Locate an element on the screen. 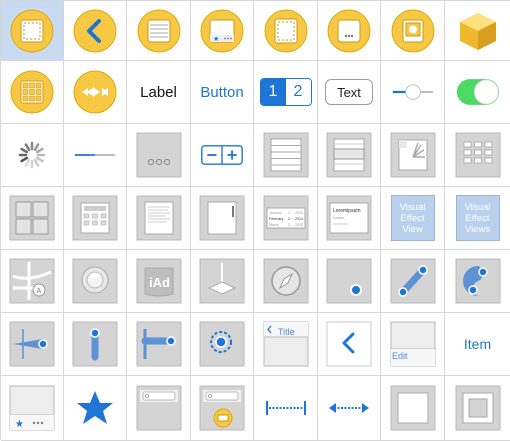 The width and height of the screenshot is (510, 441). date-picker-icon: January 1 2013 February 2 2014 March 3 2015 is located at coordinates (285, 218).